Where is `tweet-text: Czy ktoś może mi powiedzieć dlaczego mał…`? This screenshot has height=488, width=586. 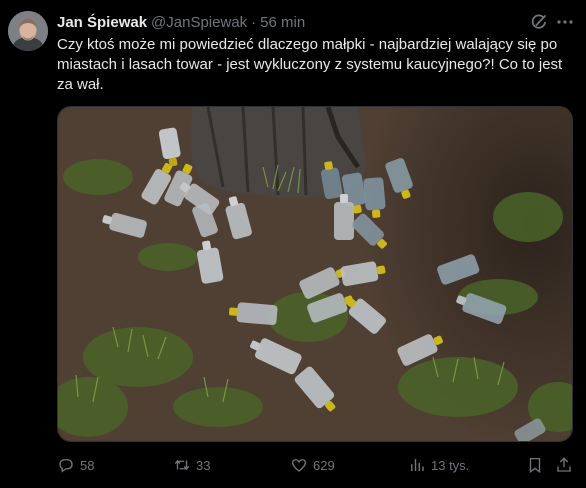 tweet-text: Czy ktoś może mi powiedzieć dlaczego mał… is located at coordinates (310, 64).